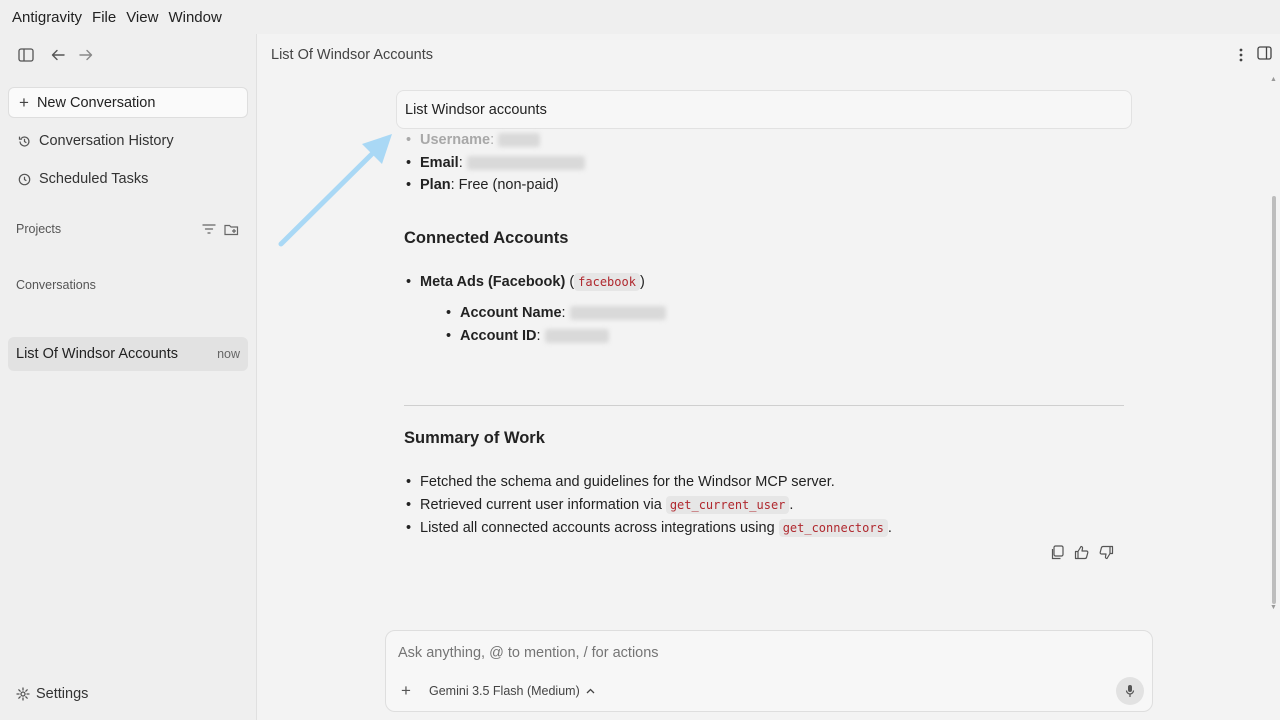  Describe the element at coordinates (640, 17) in the screenshot. I see `menu-bar: Antigravity File View Window` at that location.